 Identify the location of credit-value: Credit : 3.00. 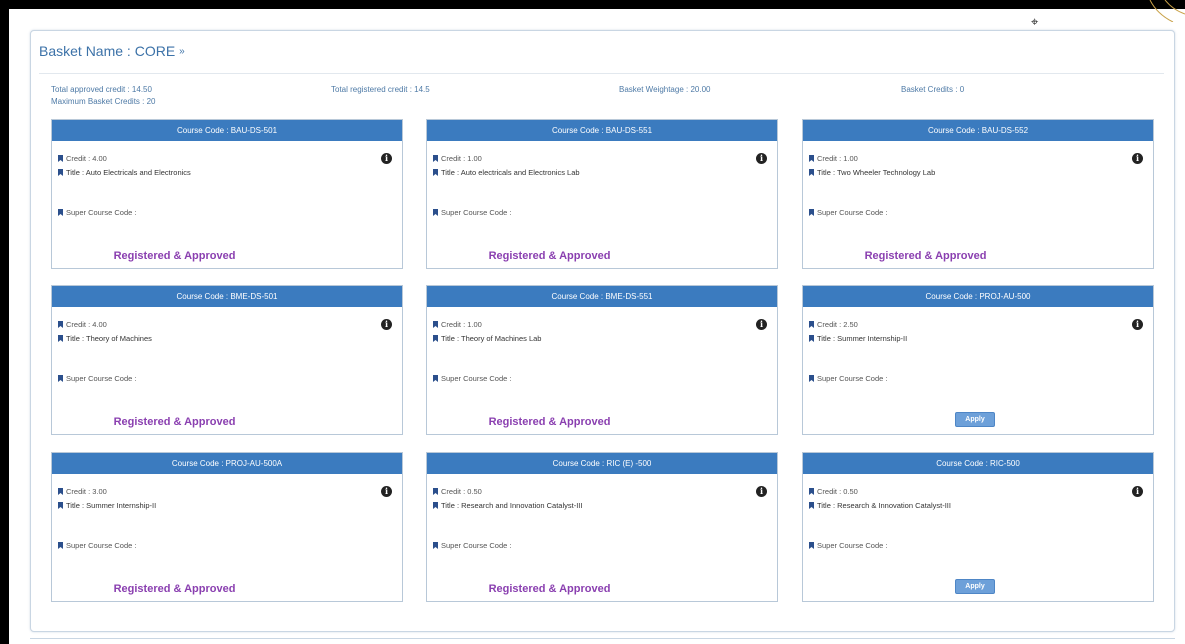
(86, 491).